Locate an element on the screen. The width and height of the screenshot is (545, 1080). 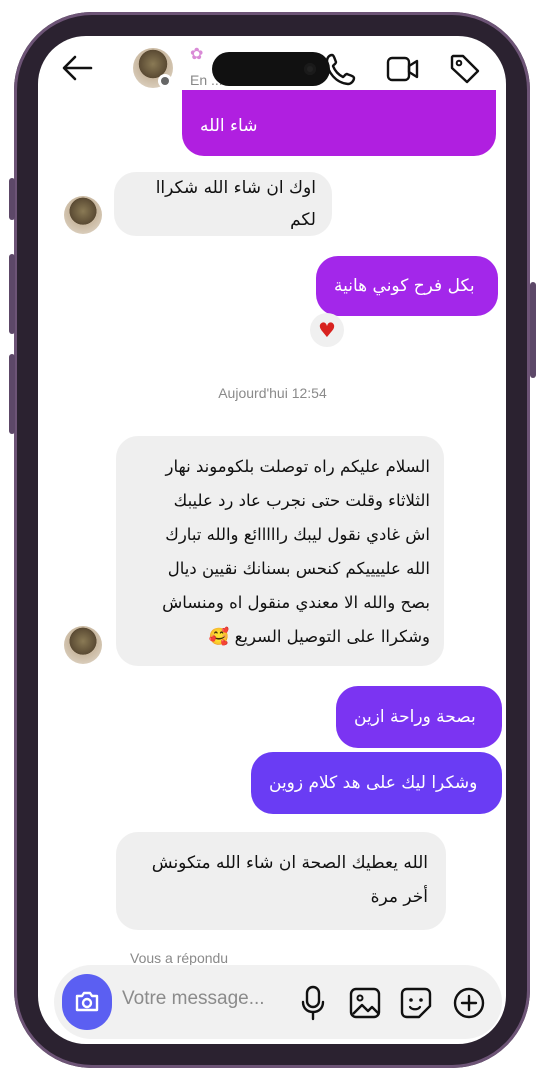
message-text: وشكرا ليك على هد كلام زوين is located at coordinates (373, 783).